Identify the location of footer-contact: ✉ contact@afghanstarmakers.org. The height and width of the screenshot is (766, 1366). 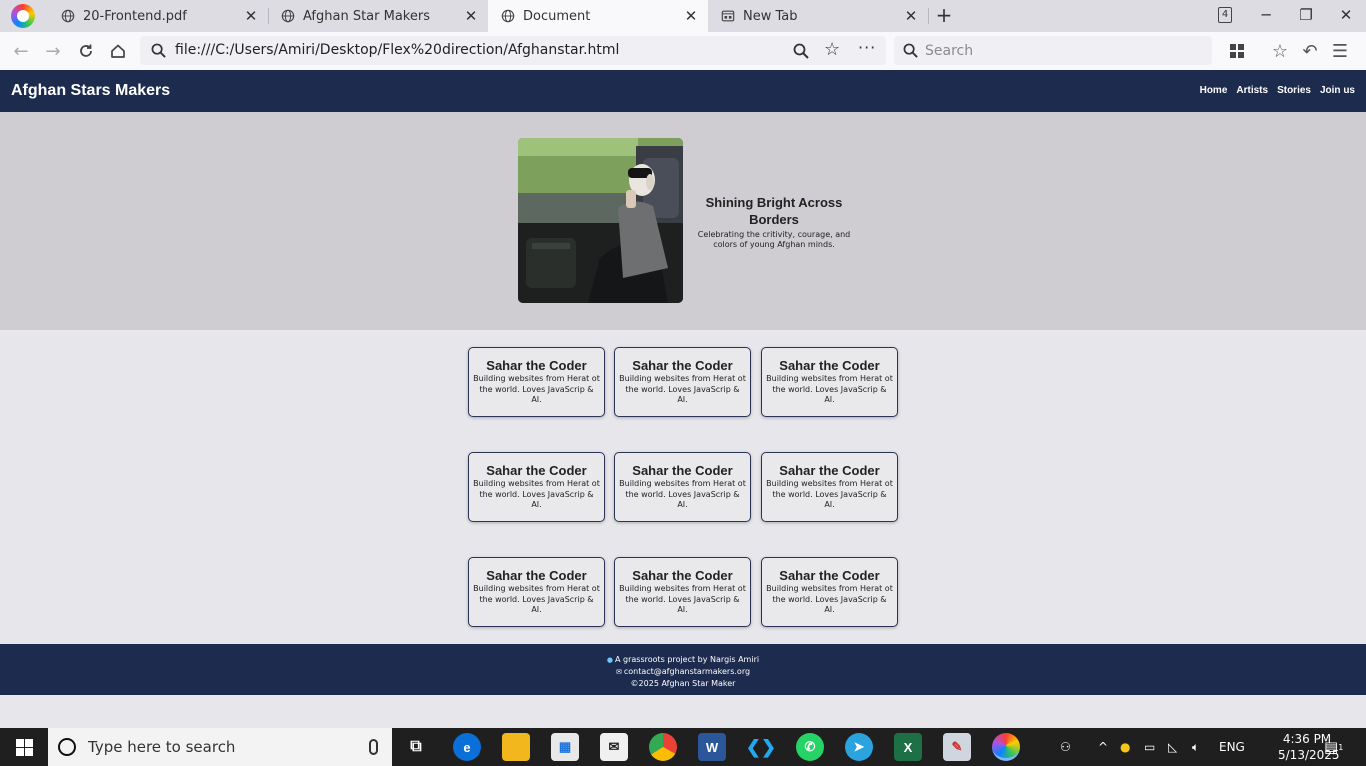
(683, 672).